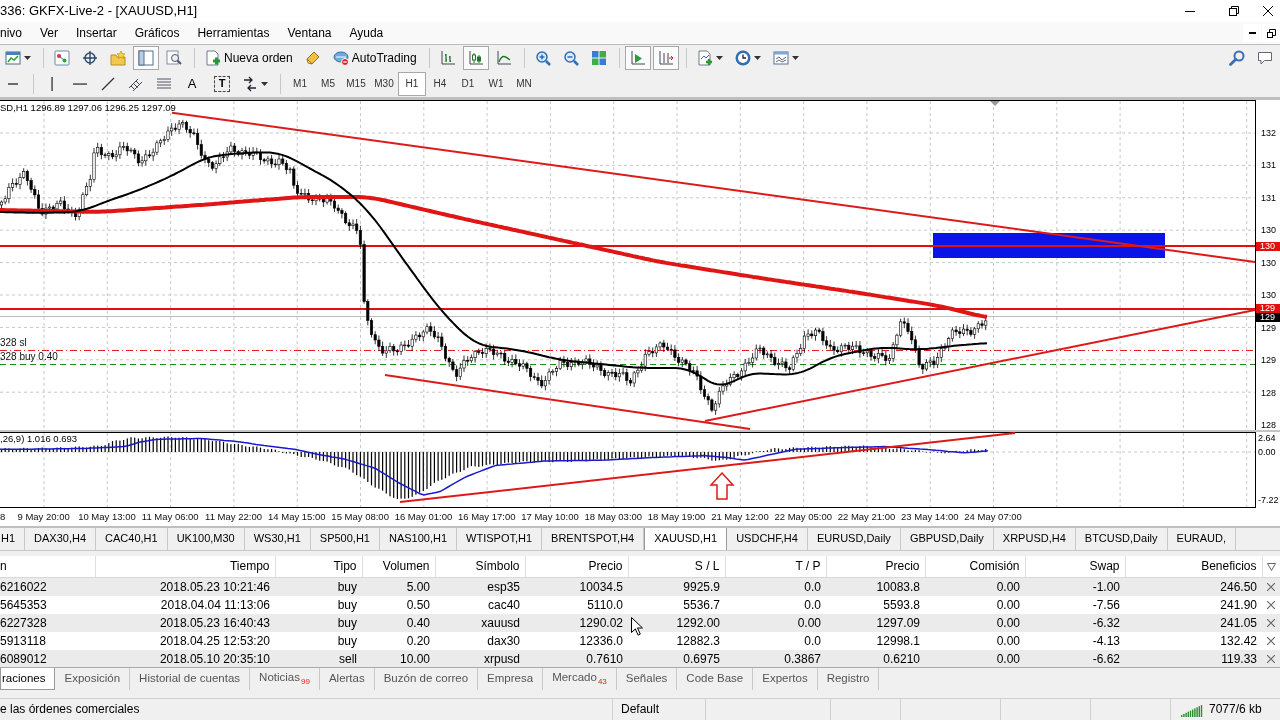 The image size is (1280, 720). Describe the element at coordinates (28, 679) in the screenshot. I see `terminal-tab: raciones` at that location.